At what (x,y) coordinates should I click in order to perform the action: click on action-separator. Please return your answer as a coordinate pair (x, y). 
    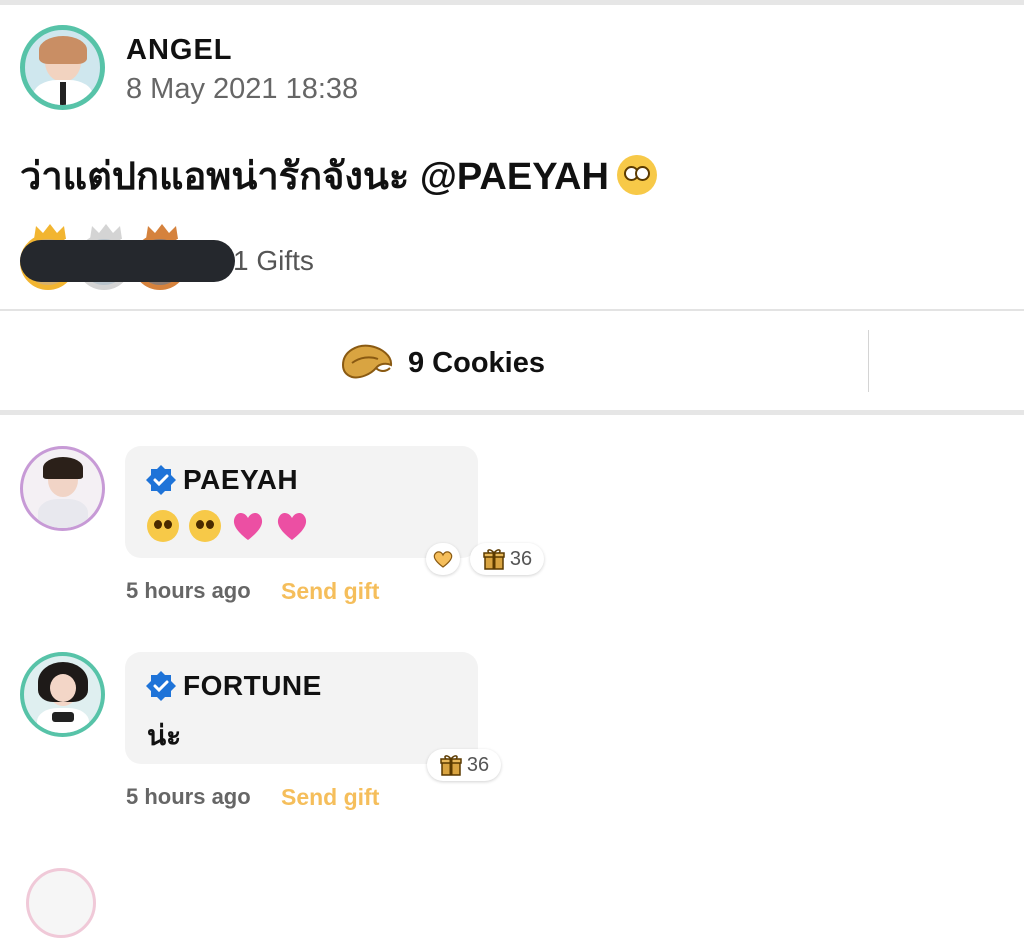
    Looking at the image, I should click on (868, 361).